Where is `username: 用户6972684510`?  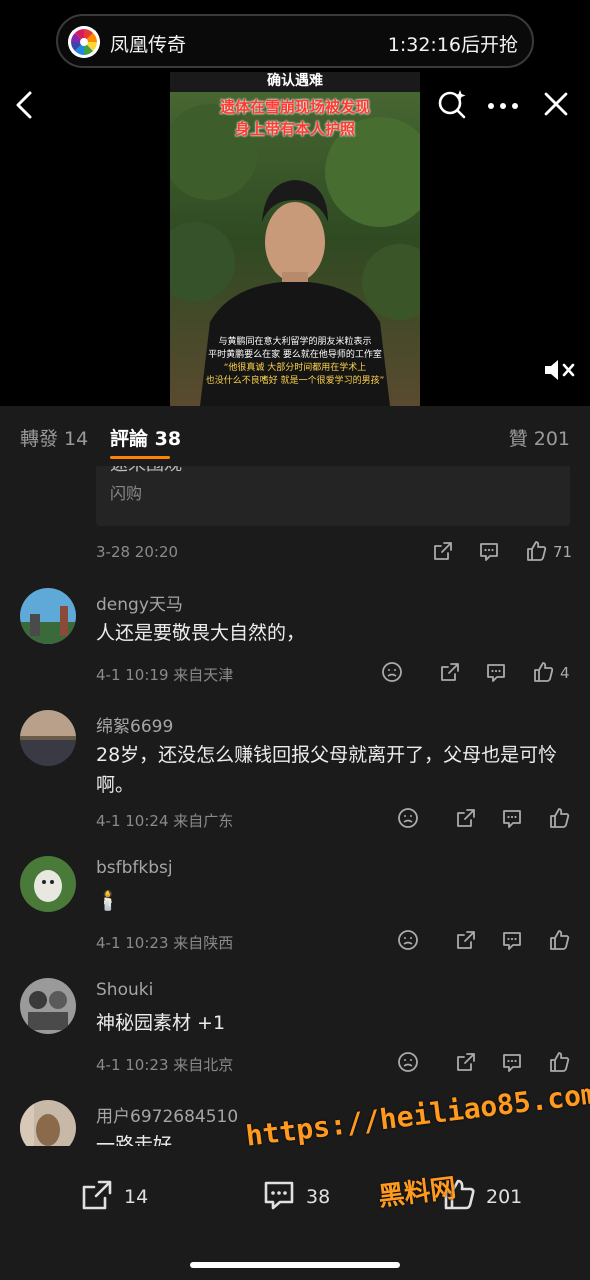 username: 用户6972684510 is located at coordinates (167, 1114).